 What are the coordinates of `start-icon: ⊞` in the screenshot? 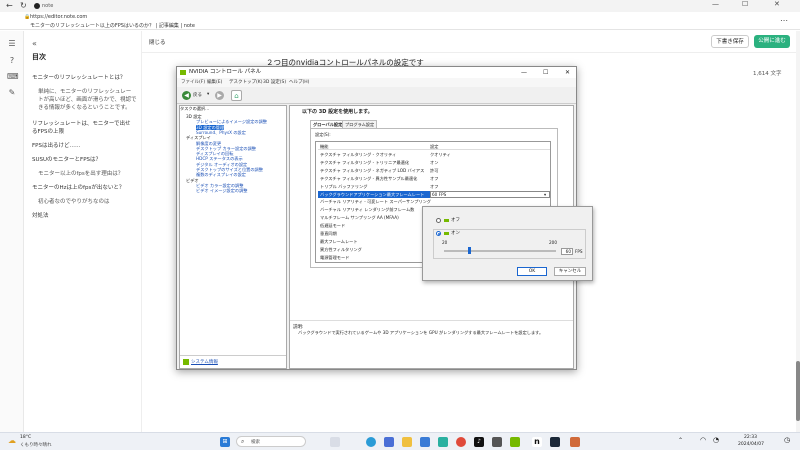 It's located at (225, 442).